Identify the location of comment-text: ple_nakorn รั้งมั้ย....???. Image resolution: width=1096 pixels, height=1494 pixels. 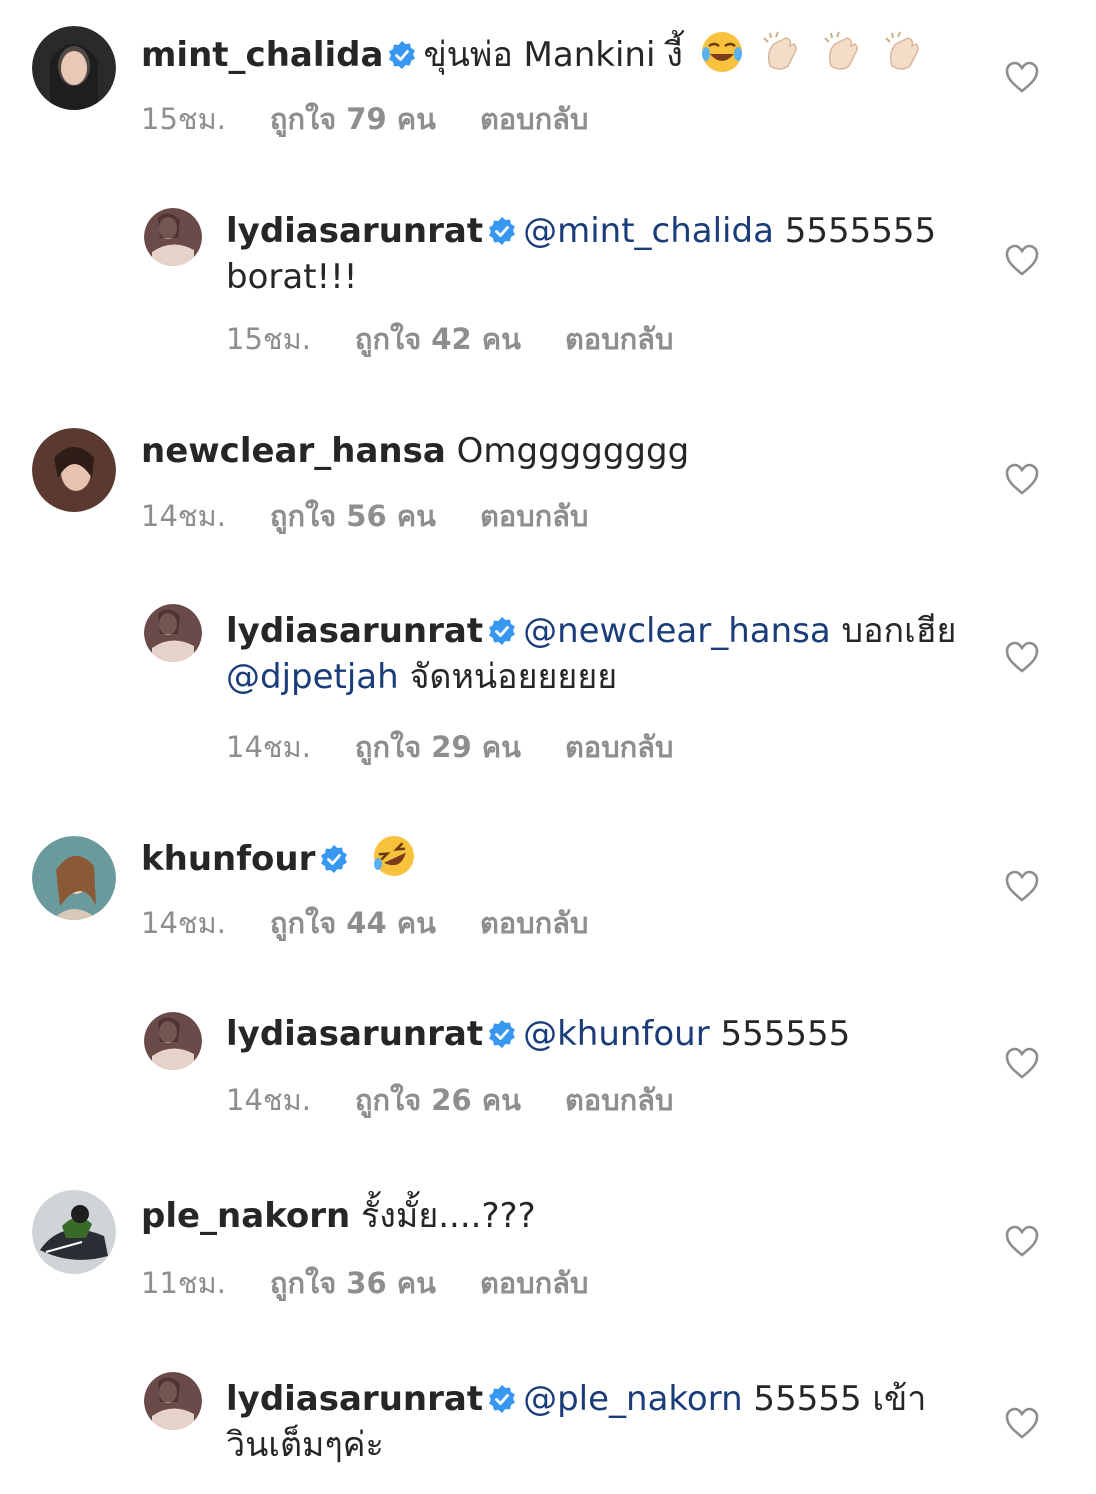
(561, 1216).